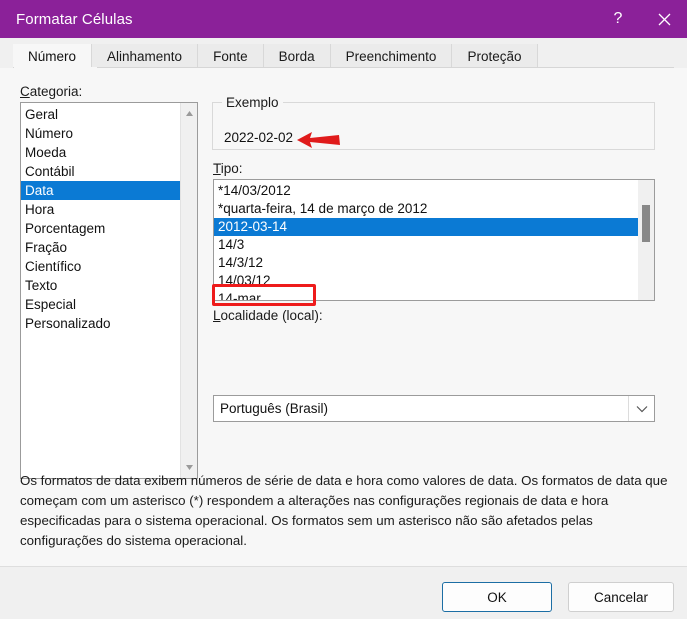 This screenshot has width=687, height=619. I want to click on list-item: 14-mar, so click(426, 295).